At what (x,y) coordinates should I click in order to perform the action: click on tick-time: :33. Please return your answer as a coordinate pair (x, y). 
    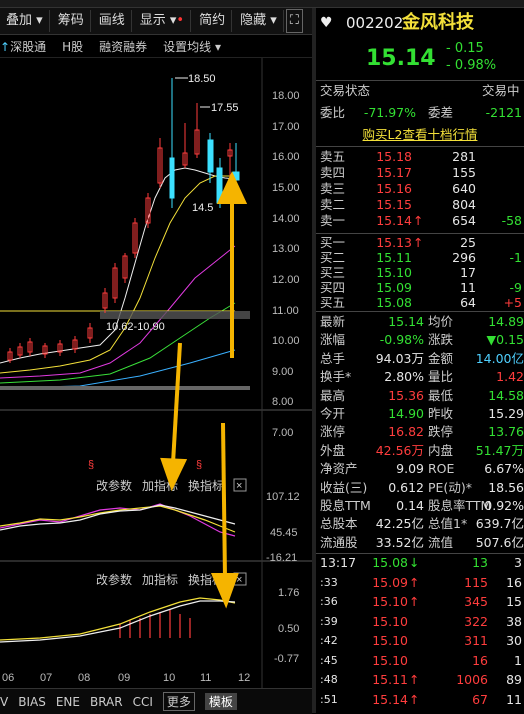
    Looking at the image, I should click on (329, 582).